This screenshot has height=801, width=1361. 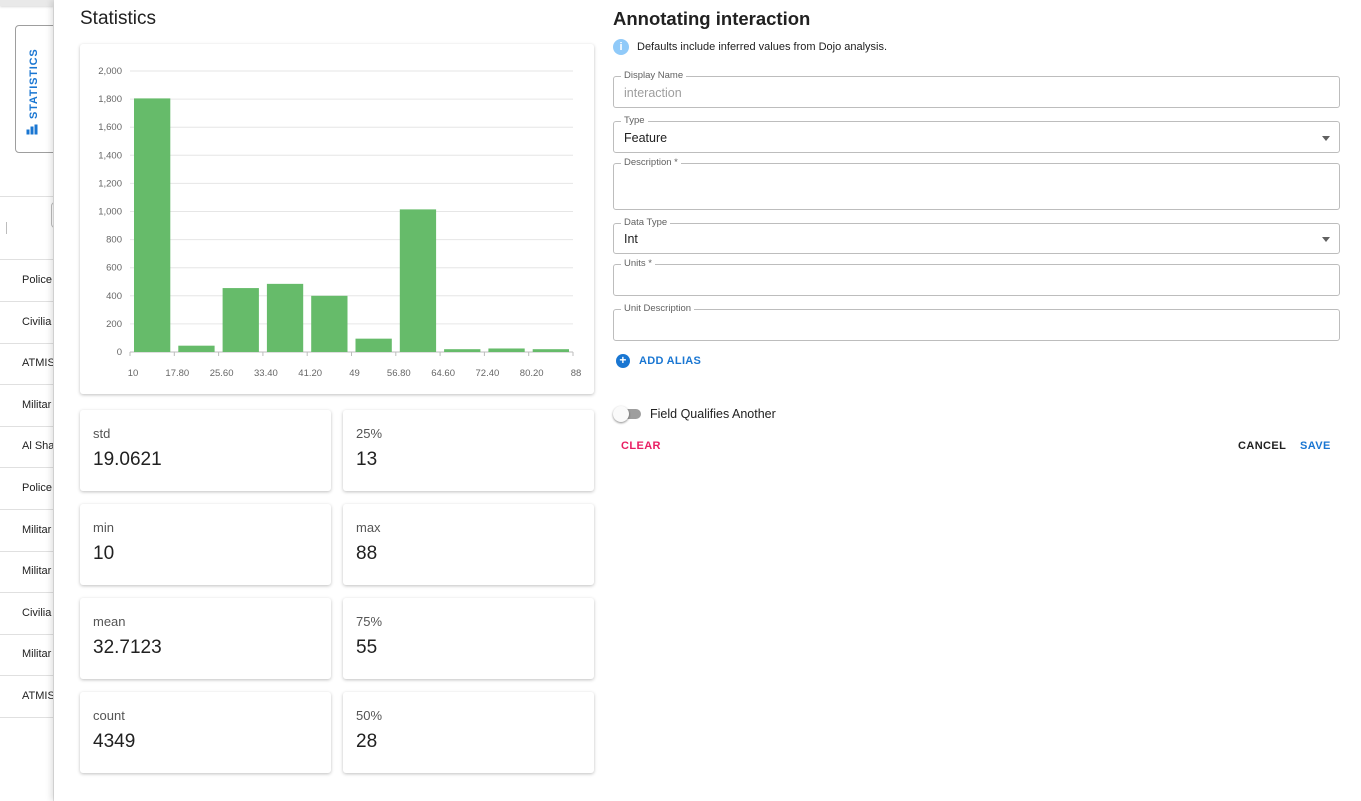 I want to click on y-tick-label: 800, so click(x=114, y=240).